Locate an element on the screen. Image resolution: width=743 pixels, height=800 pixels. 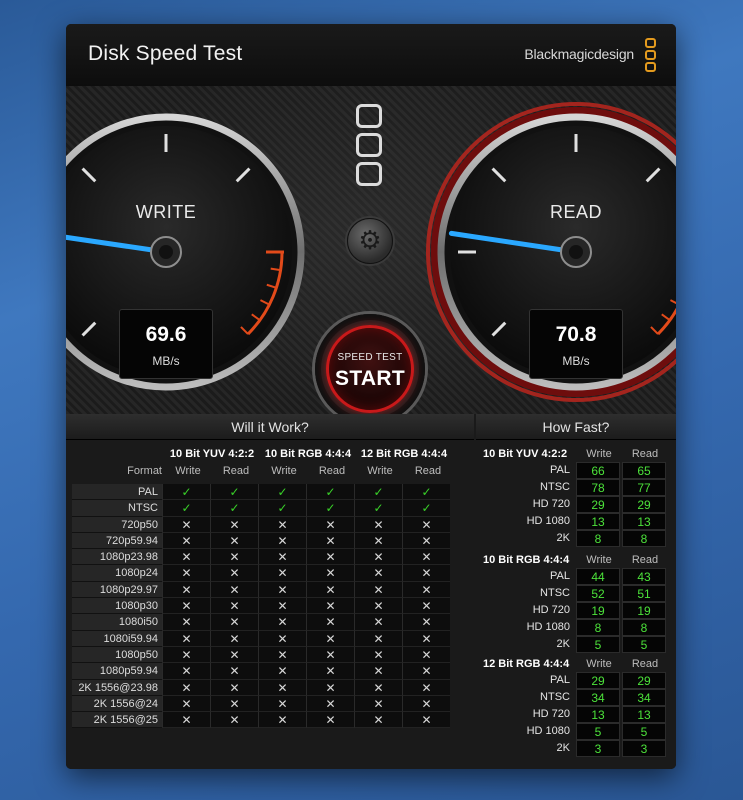
table-row: 1080p29.97 ✕ ✕ ✕ ✕ ✕ ✕ is located at coordinates (261, 590).